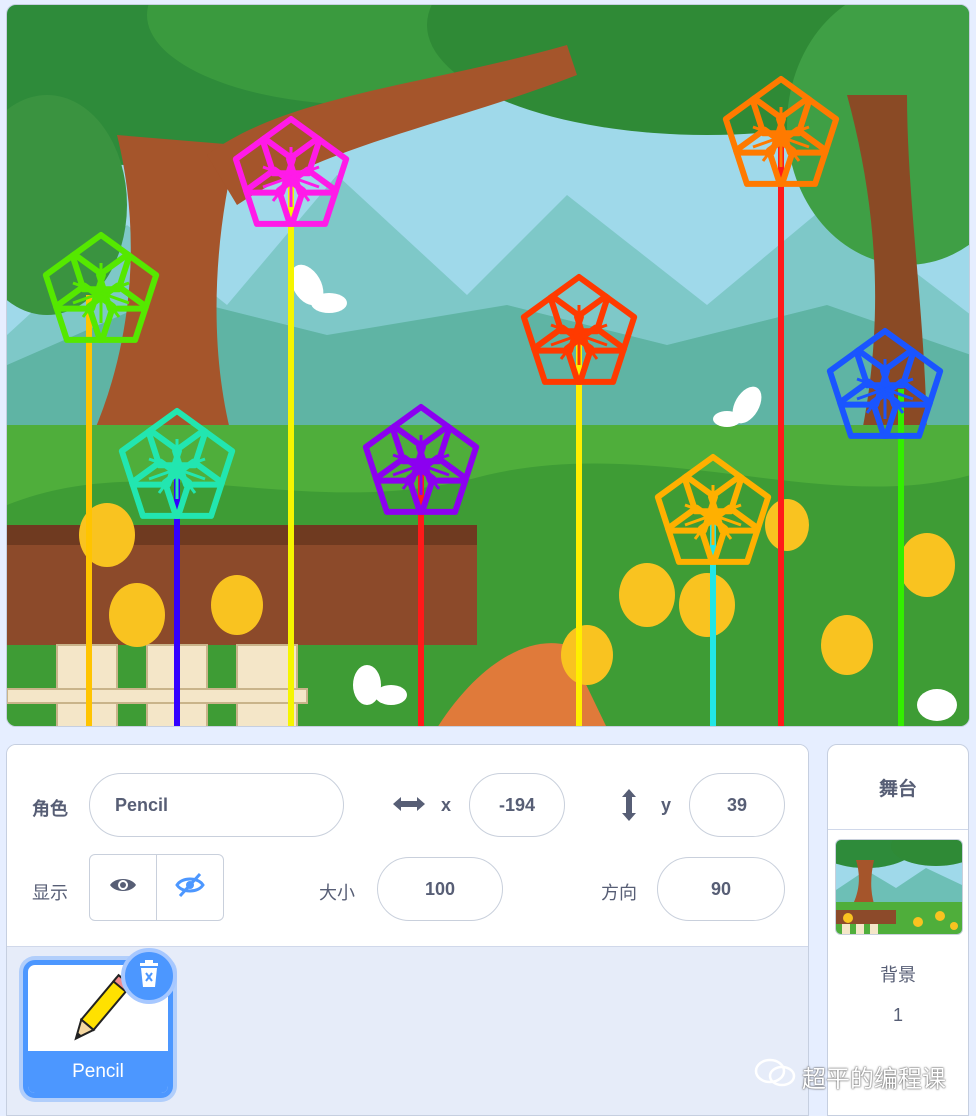  I want to click on arrows-horizontal-icon, so click(409, 806).